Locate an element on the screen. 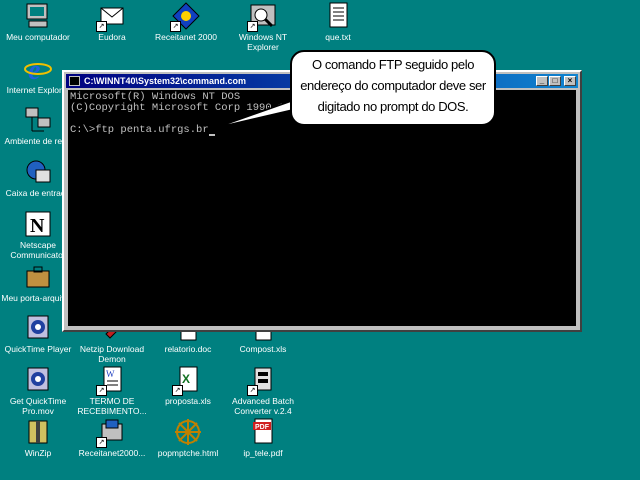  desktop-icon-receitanet: ↗ Receitanet 2000 is located at coordinates (186, 22).